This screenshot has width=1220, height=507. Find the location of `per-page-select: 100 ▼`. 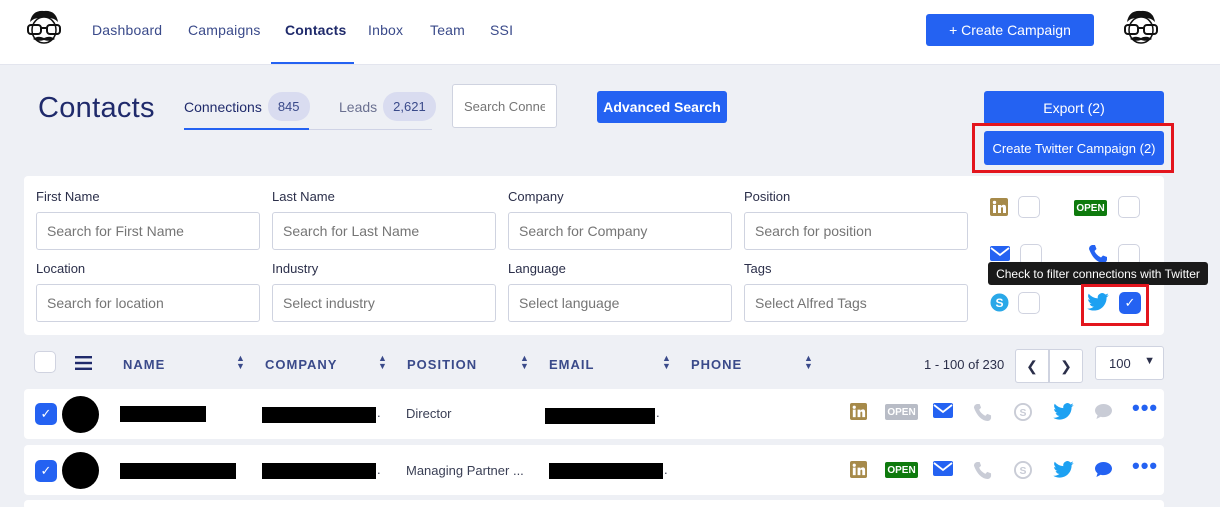

per-page-select: 100 ▼ is located at coordinates (1129, 363).